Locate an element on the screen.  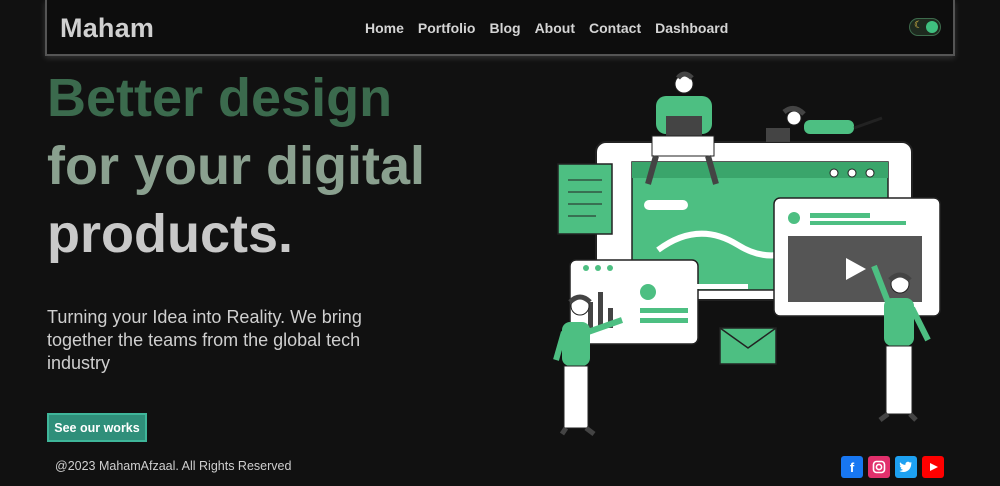
toggle-knob is located at coordinates (932, 27).